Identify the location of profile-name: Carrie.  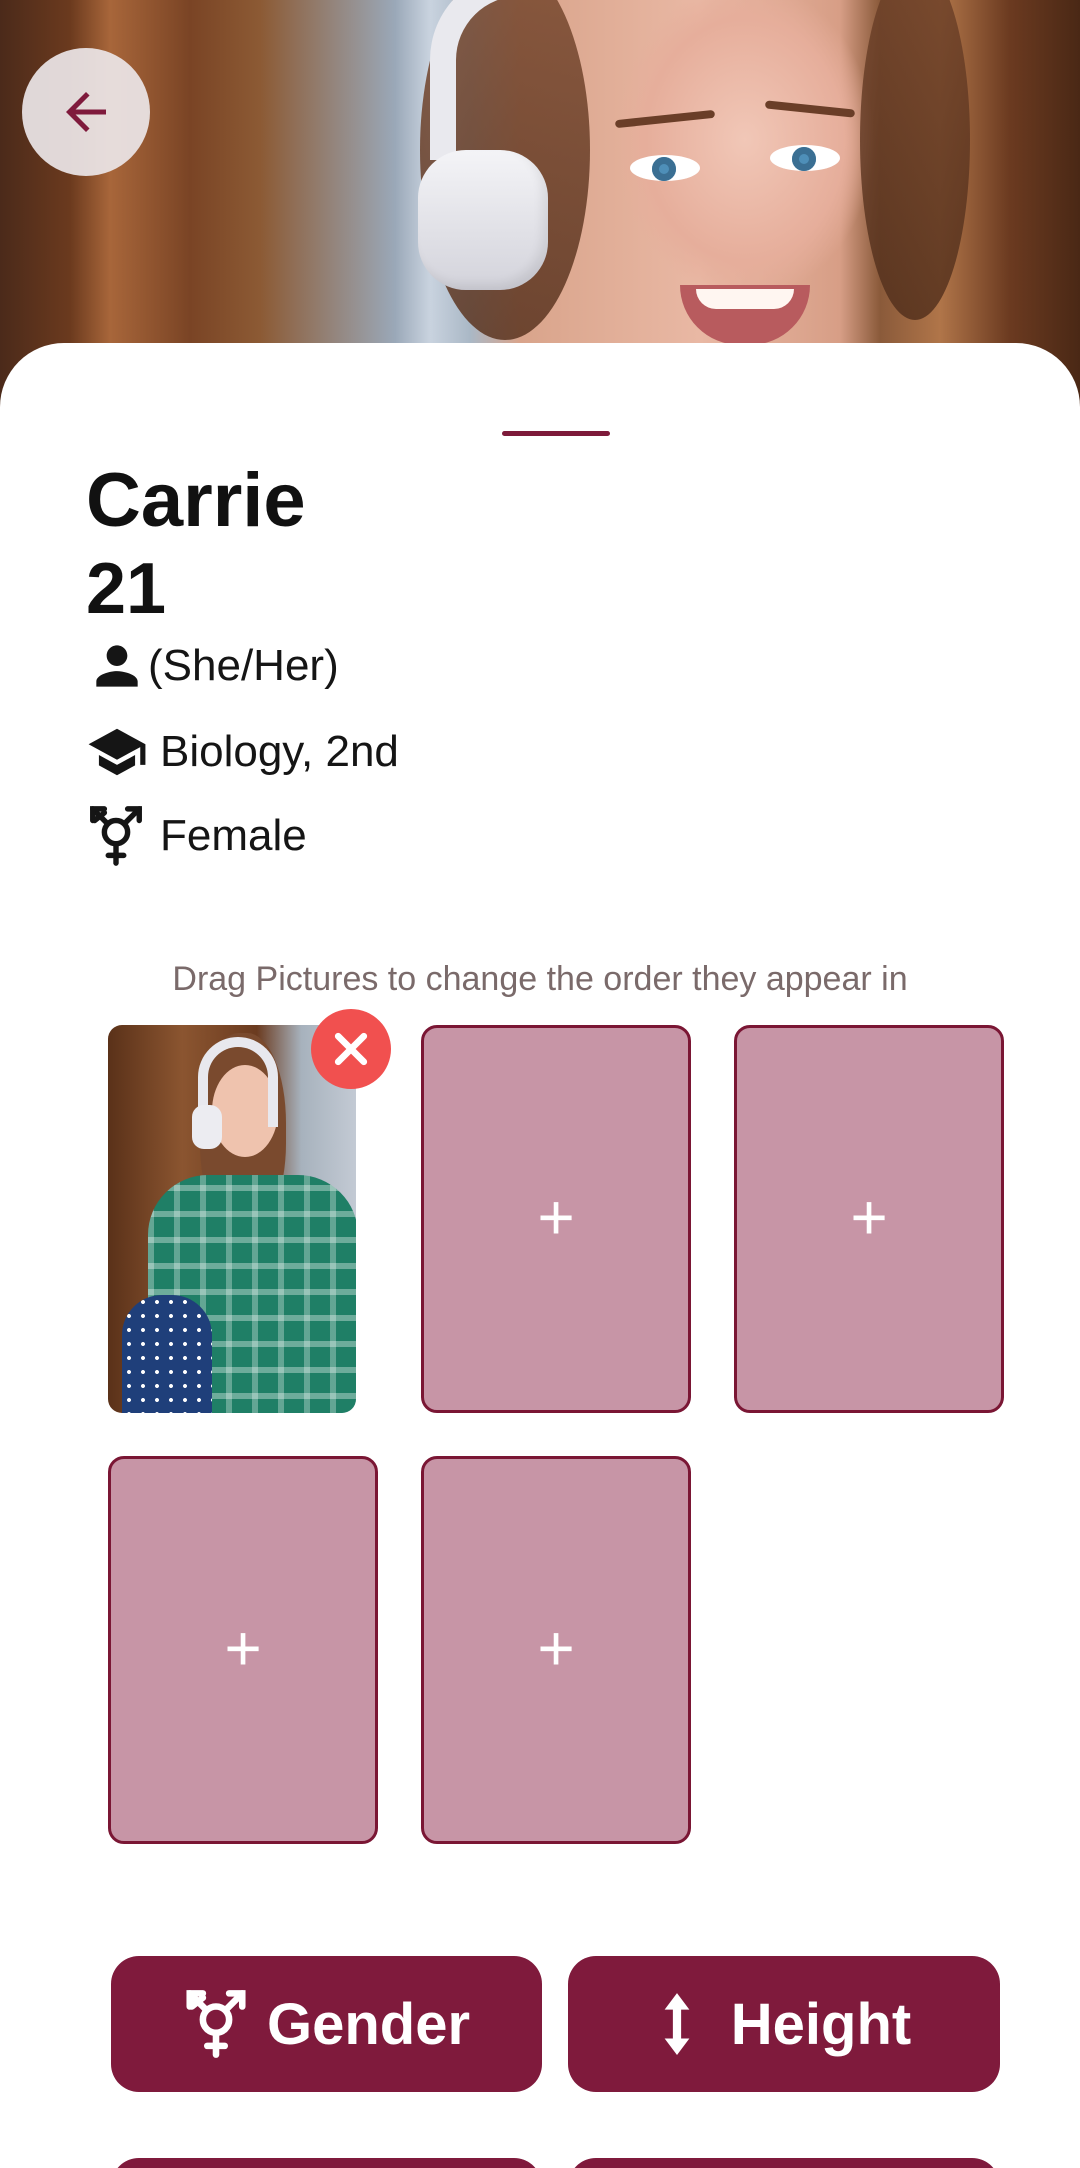
(196, 500).